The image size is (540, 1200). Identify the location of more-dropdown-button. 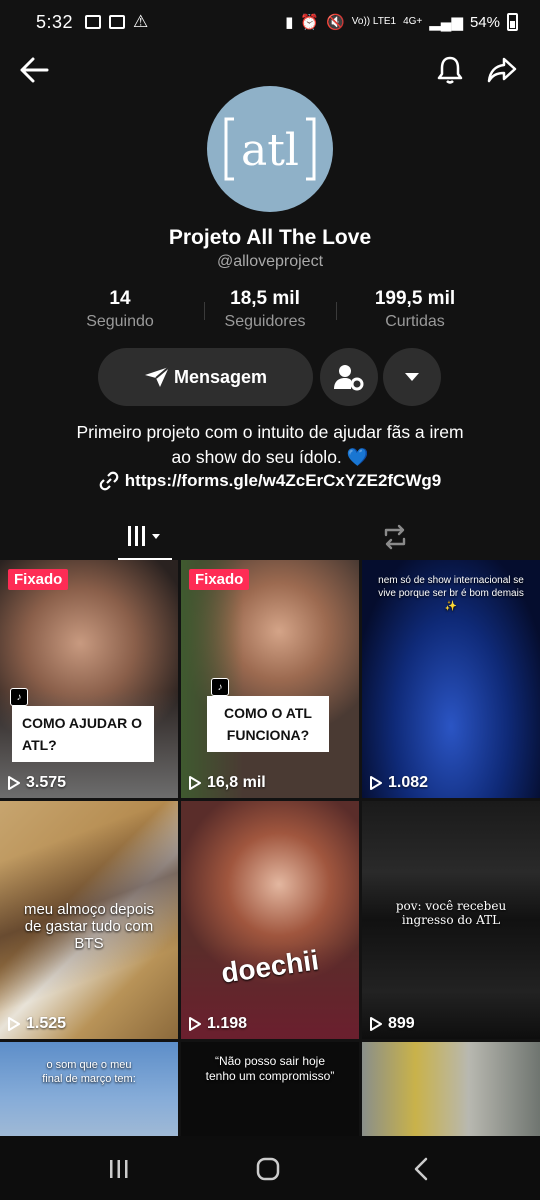
(412, 377).